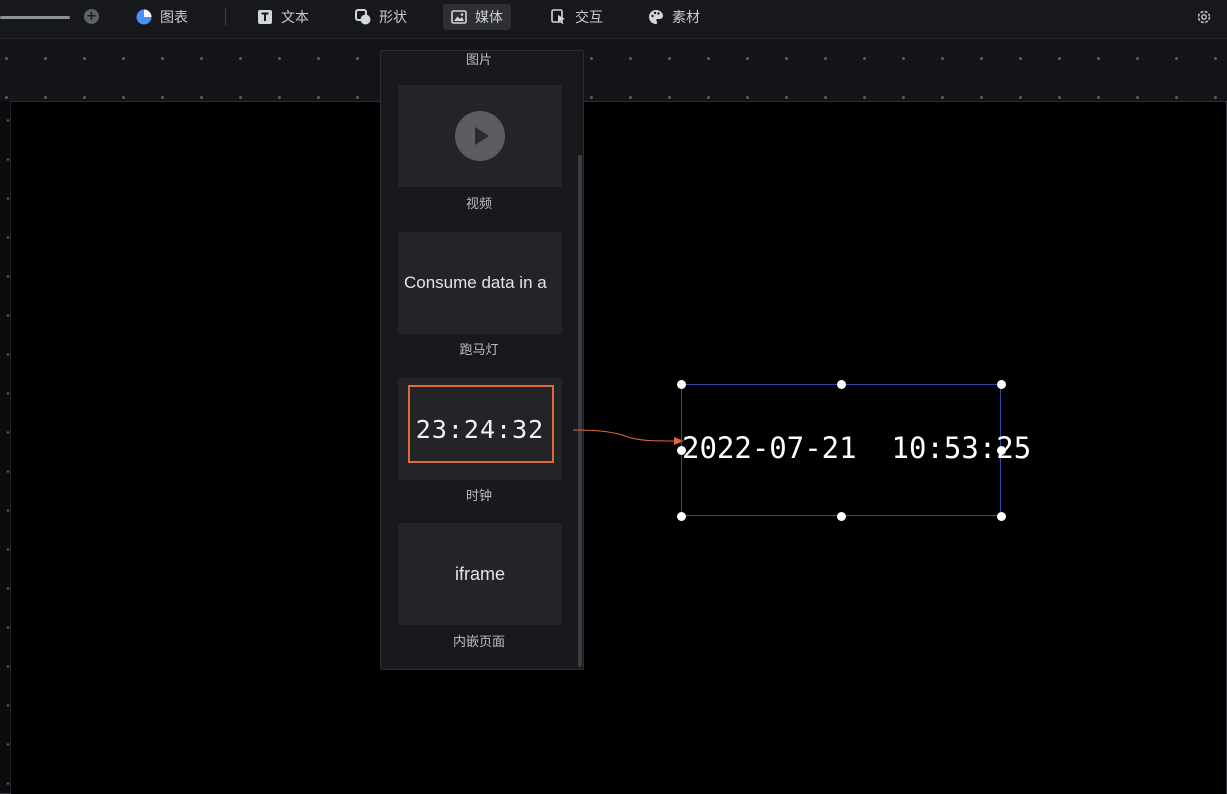 The image size is (1227, 794). What do you see at coordinates (225, 17) in the screenshot?
I see `toolbar-divider` at bounding box center [225, 17].